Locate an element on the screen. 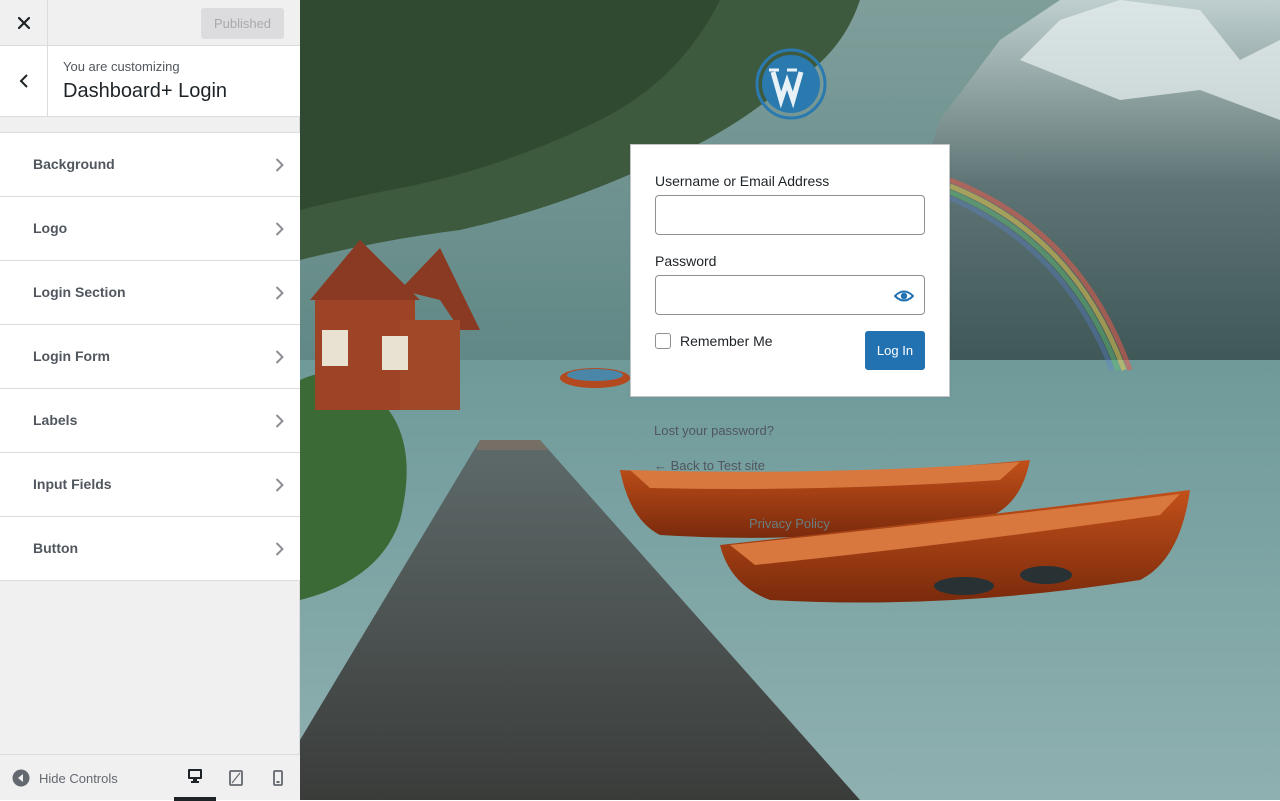 This screenshot has width=1280, height=801. section-labels: Labels is located at coordinates (150, 421).